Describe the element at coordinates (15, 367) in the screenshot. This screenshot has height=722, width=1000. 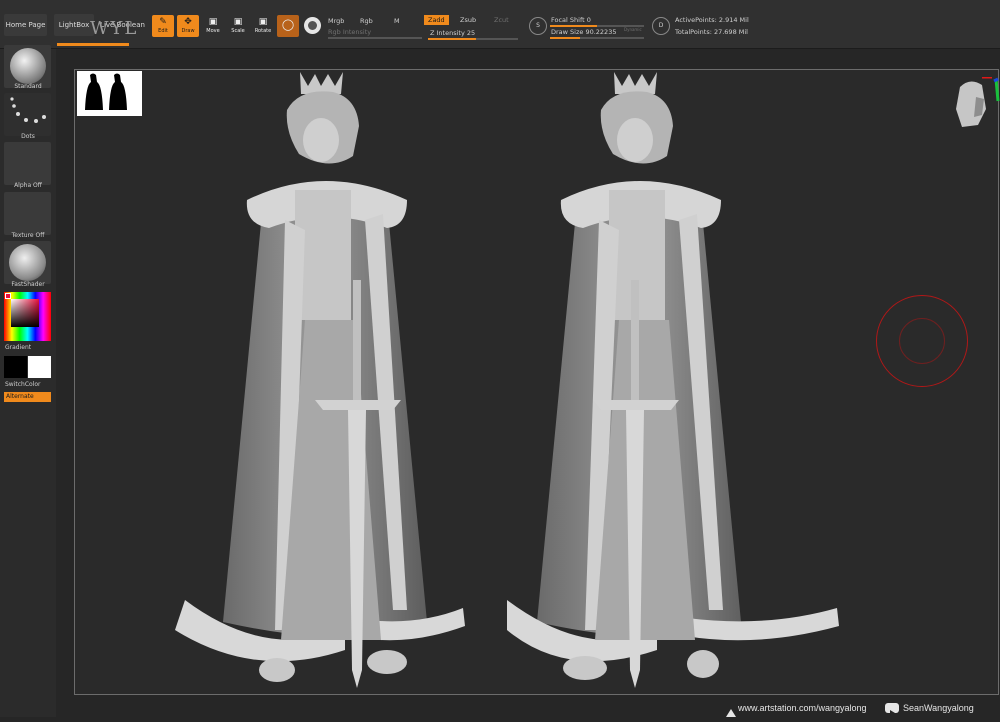
I see `primary-color-swatch` at that location.